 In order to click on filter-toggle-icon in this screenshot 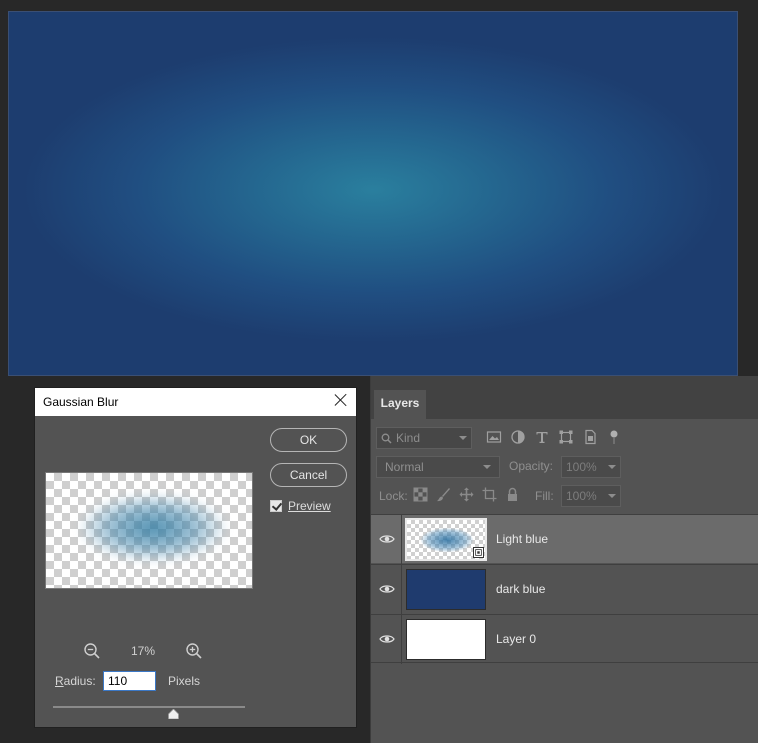, I will do `click(614, 437)`.